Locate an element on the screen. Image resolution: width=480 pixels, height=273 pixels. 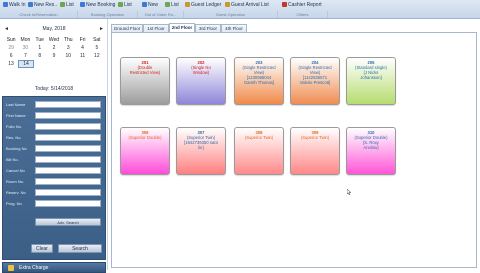
room-tile: 308 (Superior Twin) is located at coordinates (259, 151).